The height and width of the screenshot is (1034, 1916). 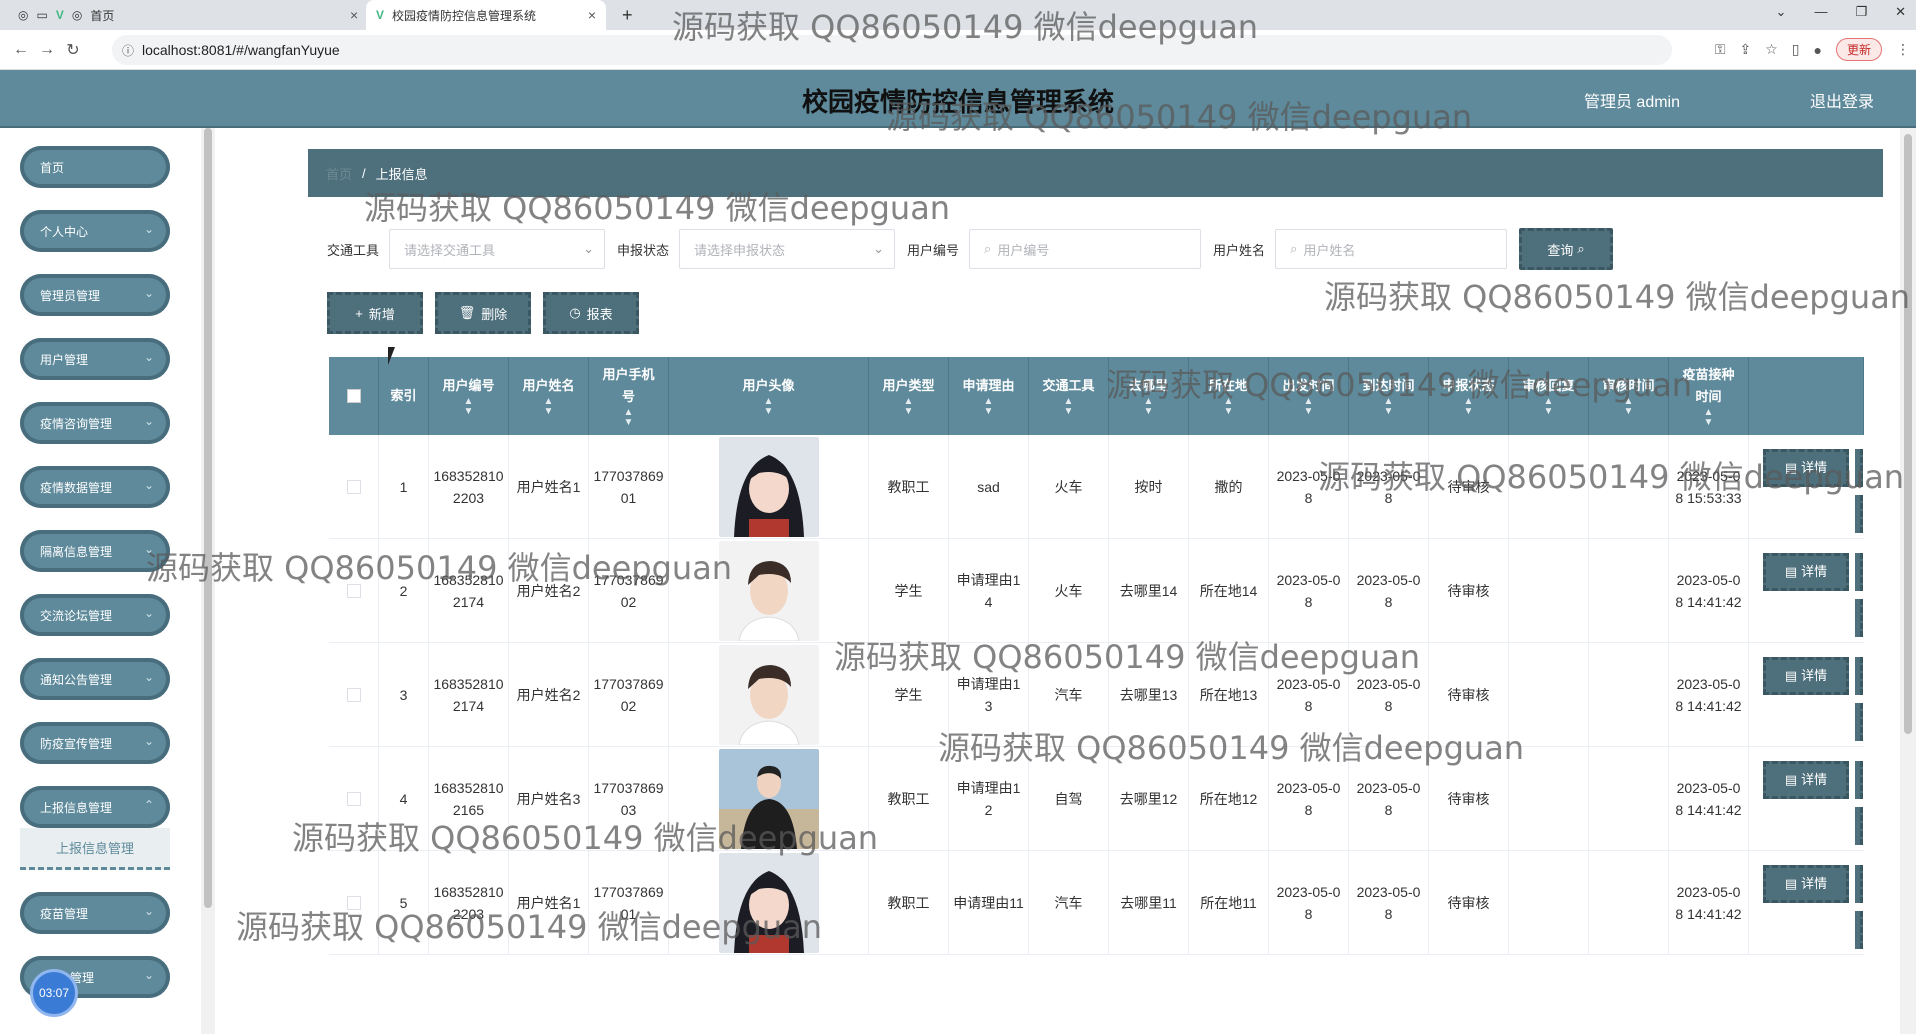 I want to click on column-header: 审核时间 ▲ ▼, so click(x=1629, y=396).